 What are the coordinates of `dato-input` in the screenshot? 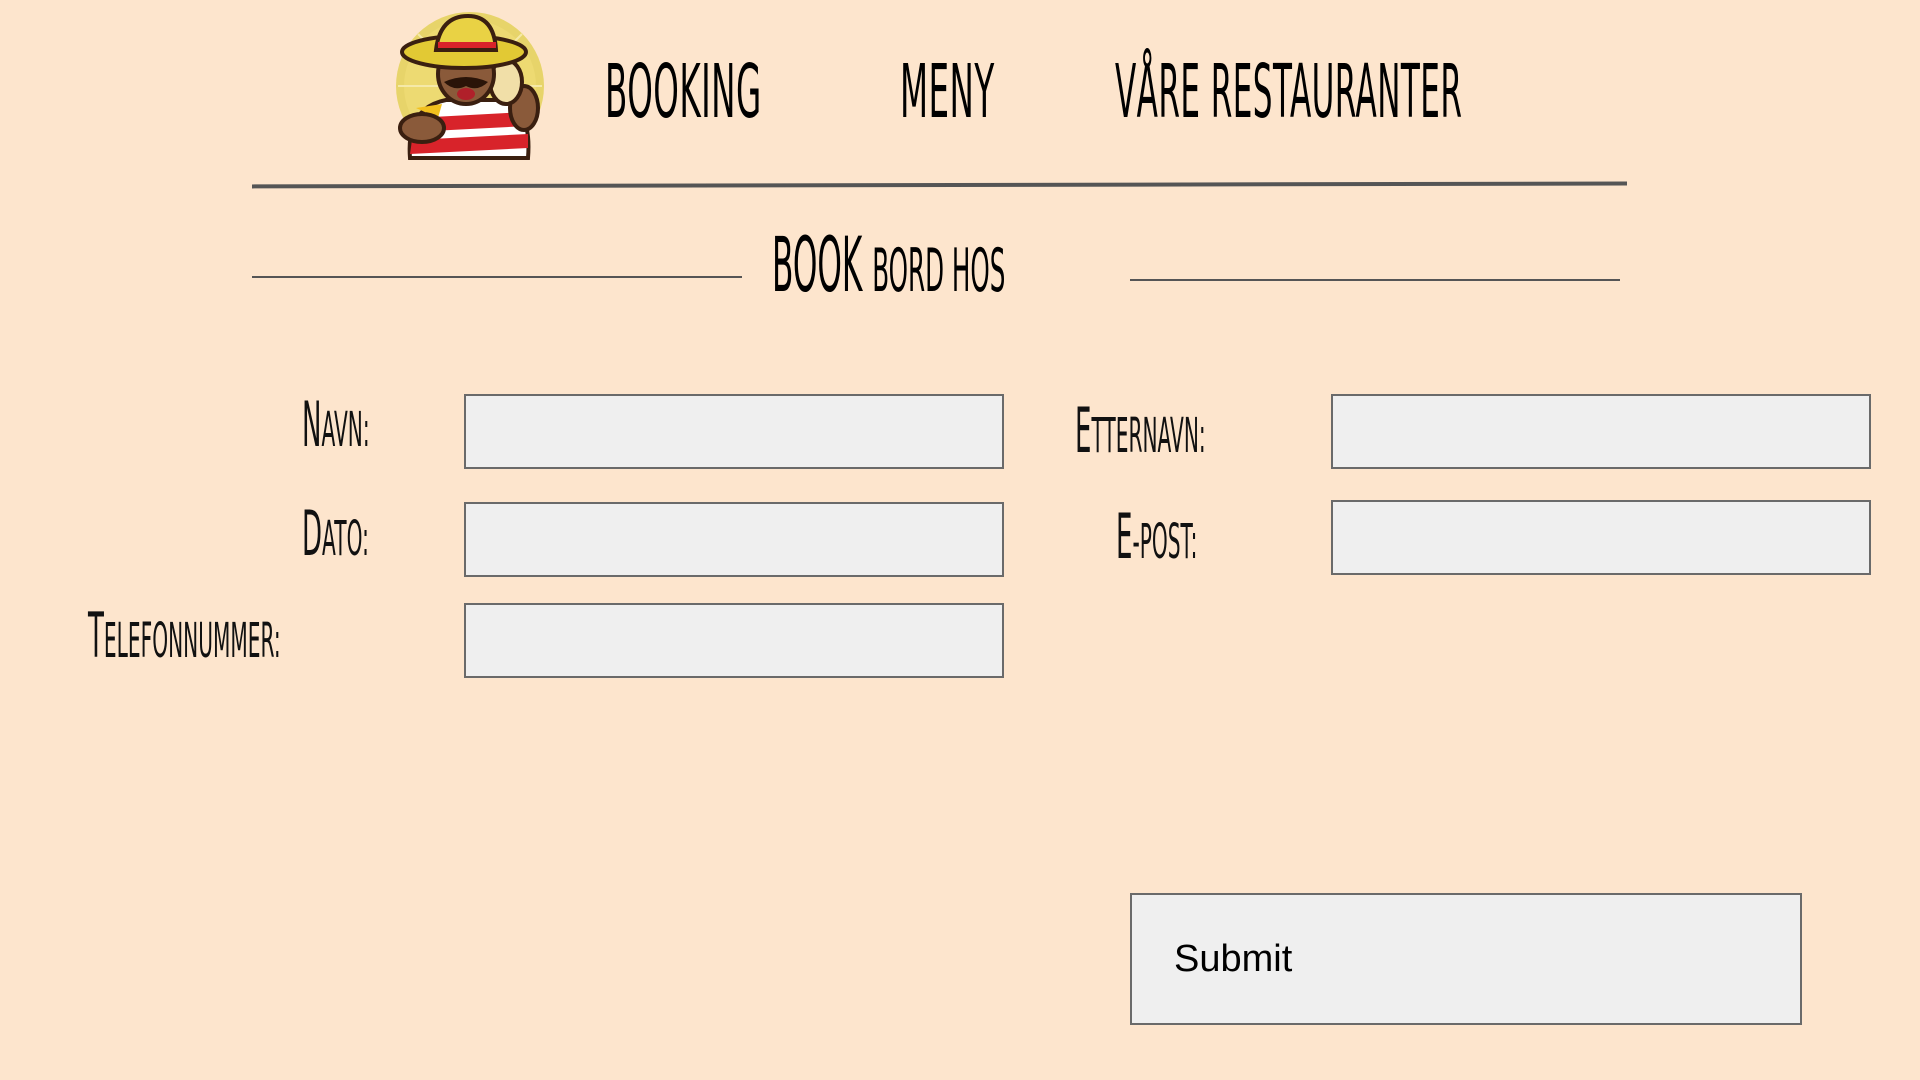 It's located at (734, 539).